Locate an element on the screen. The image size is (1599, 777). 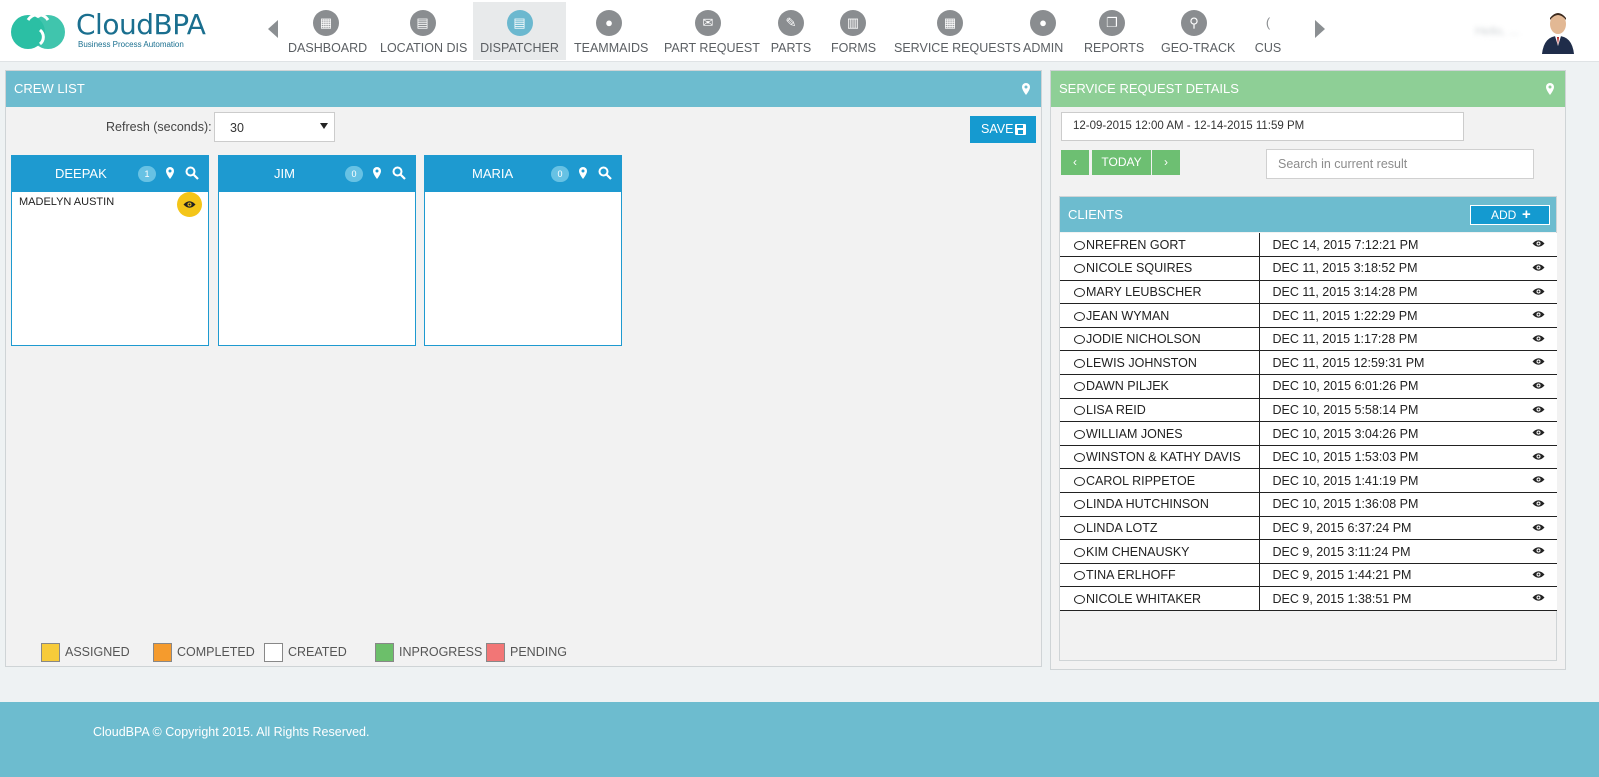
client-date-cell: DEC 11, 2015 1:22:29 PM is located at coordinates (1408, 315).